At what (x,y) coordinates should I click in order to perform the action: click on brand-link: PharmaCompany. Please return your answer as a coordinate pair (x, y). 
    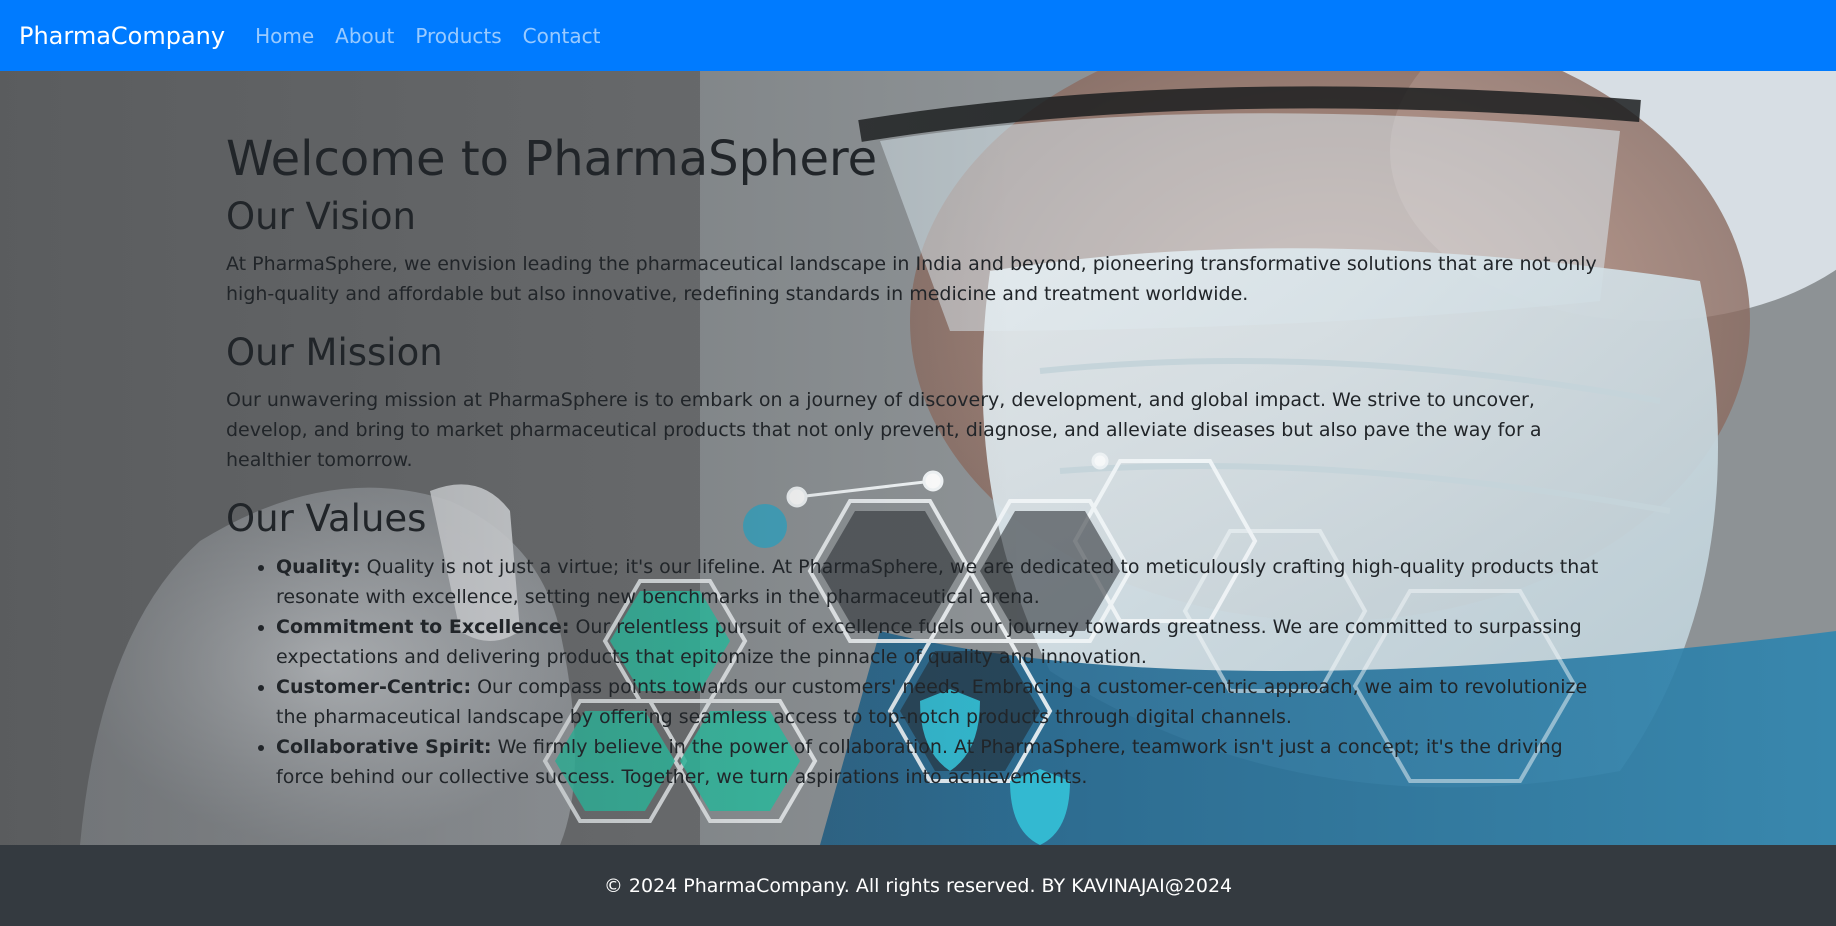
    Looking at the image, I should click on (122, 36).